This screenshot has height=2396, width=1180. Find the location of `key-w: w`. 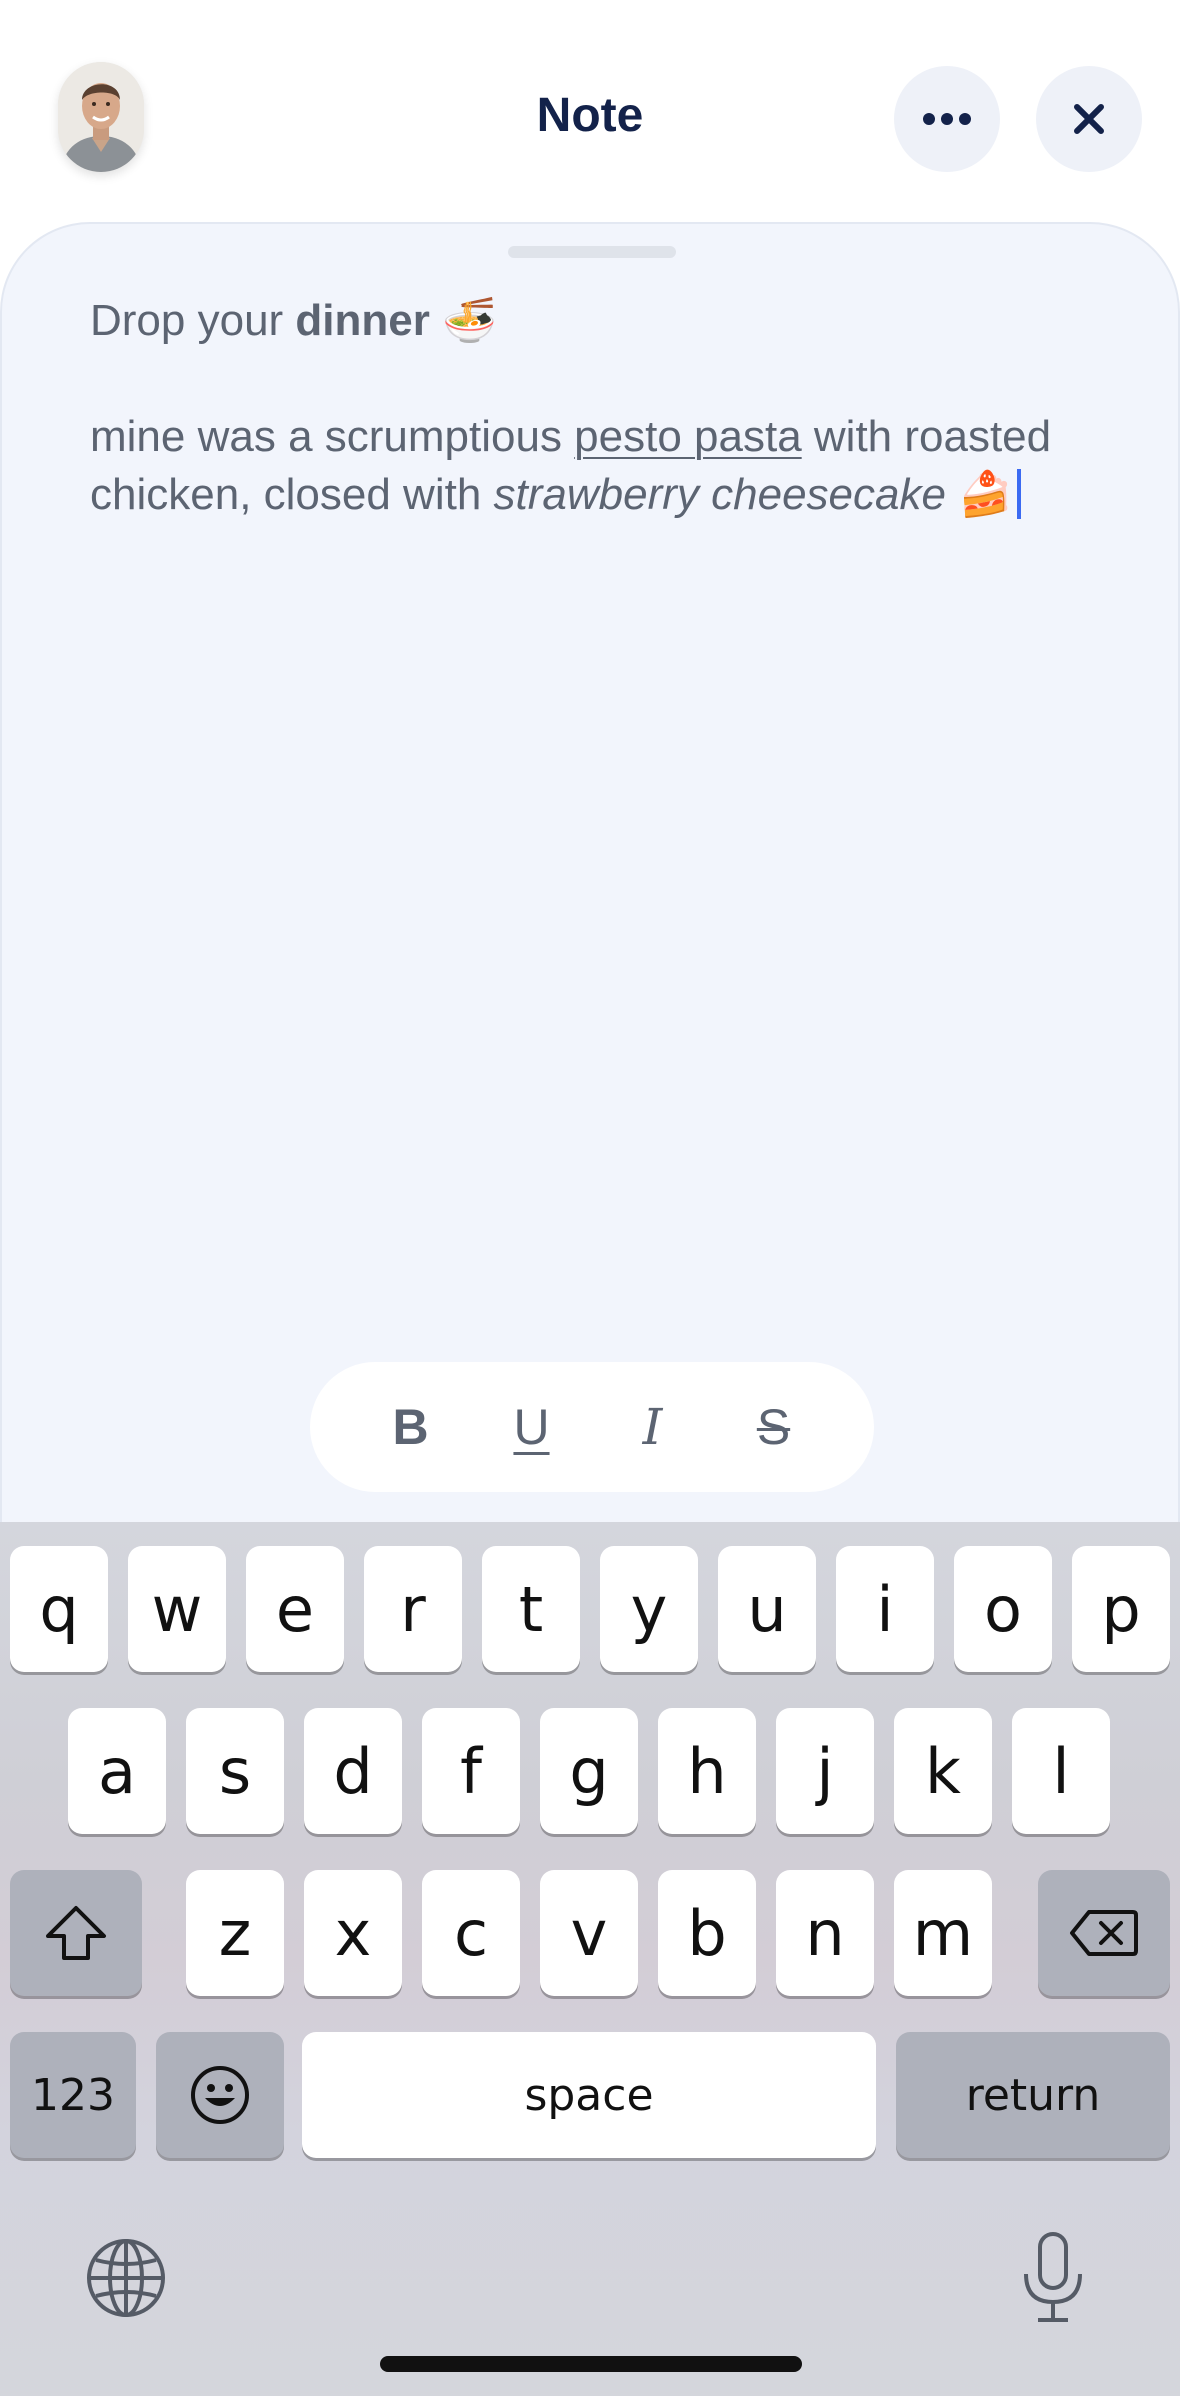

key-w: w is located at coordinates (177, 1609).